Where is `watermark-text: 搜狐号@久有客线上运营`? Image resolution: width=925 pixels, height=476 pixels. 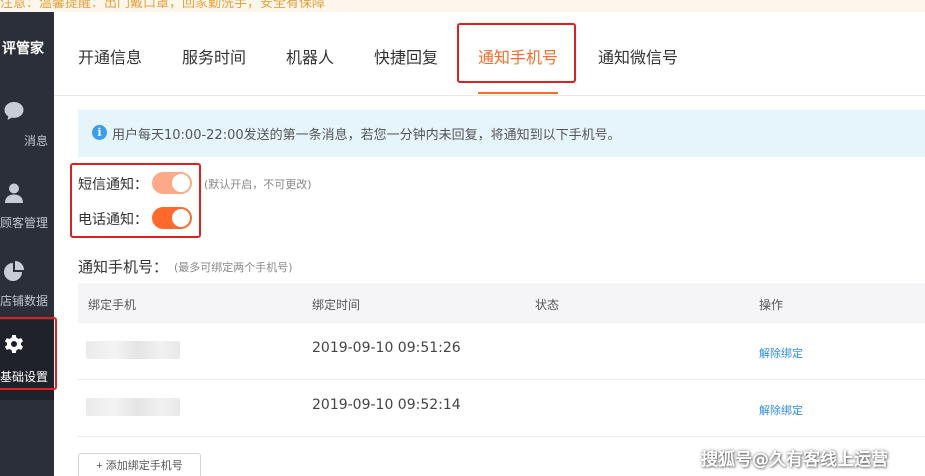 watermark-text: 搜狐号@久有客线上运营 is located at coordinates (794, 460).